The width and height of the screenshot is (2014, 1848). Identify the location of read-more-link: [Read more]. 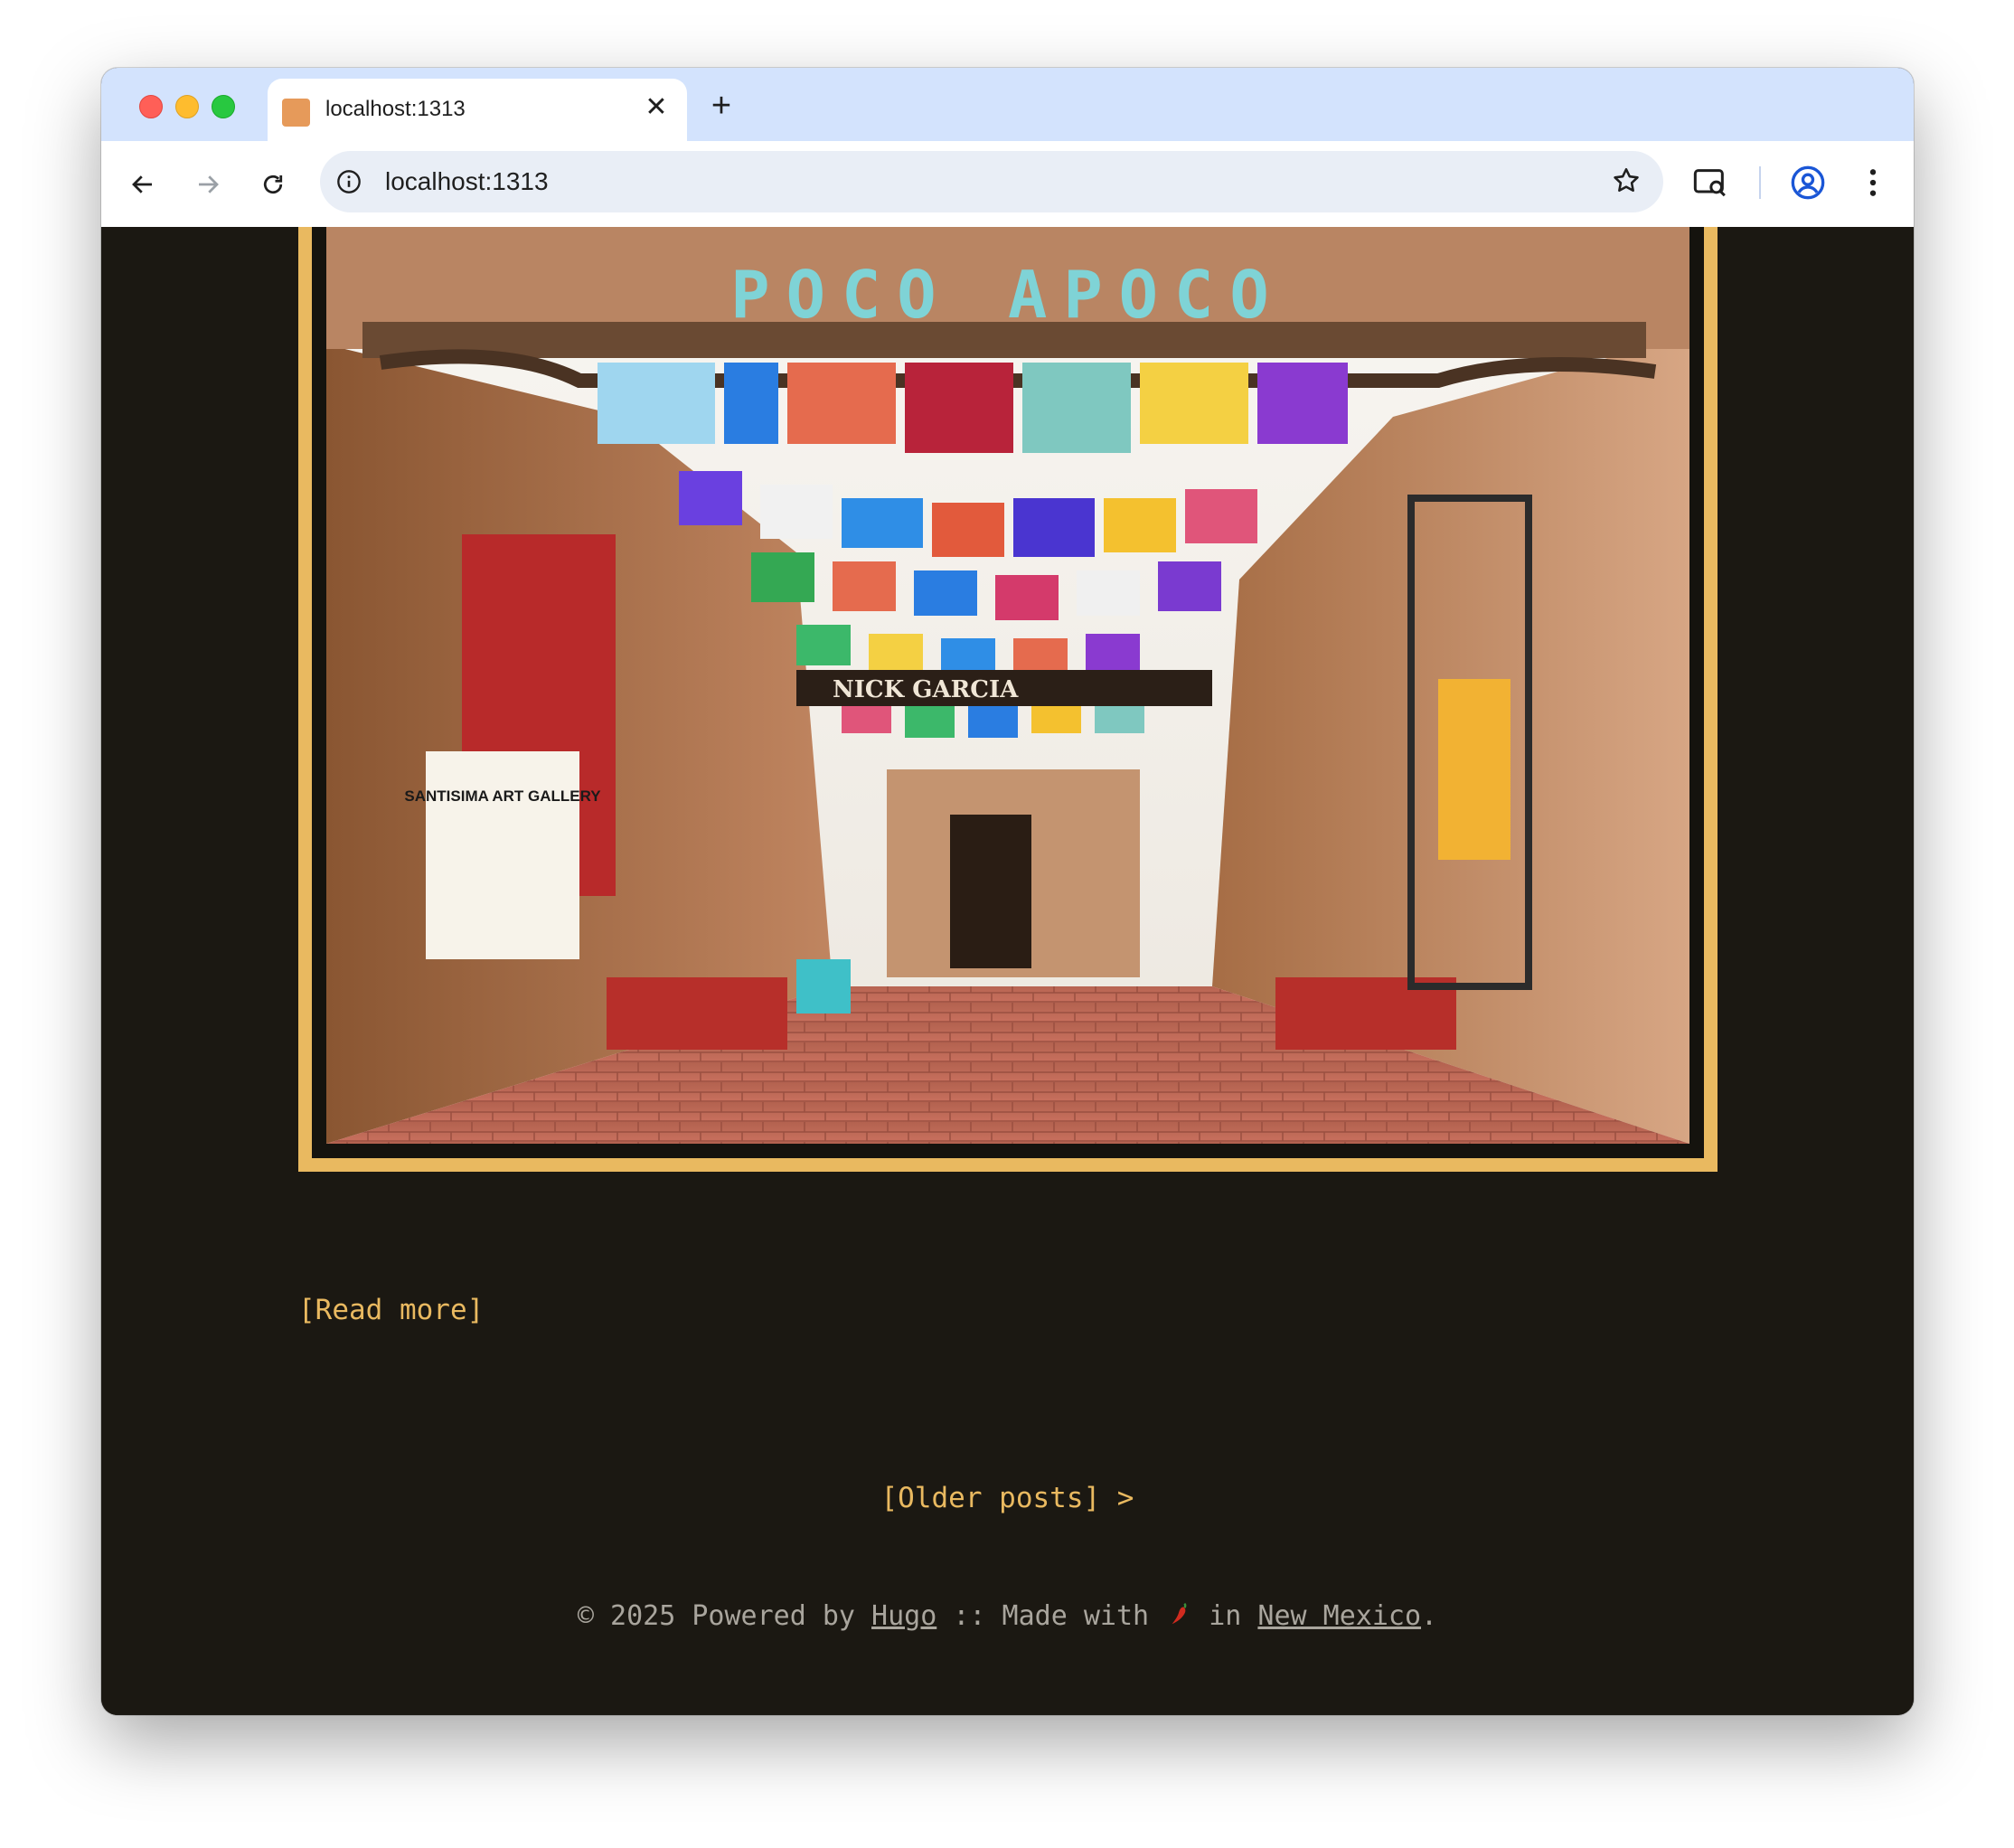
(391, 1310).